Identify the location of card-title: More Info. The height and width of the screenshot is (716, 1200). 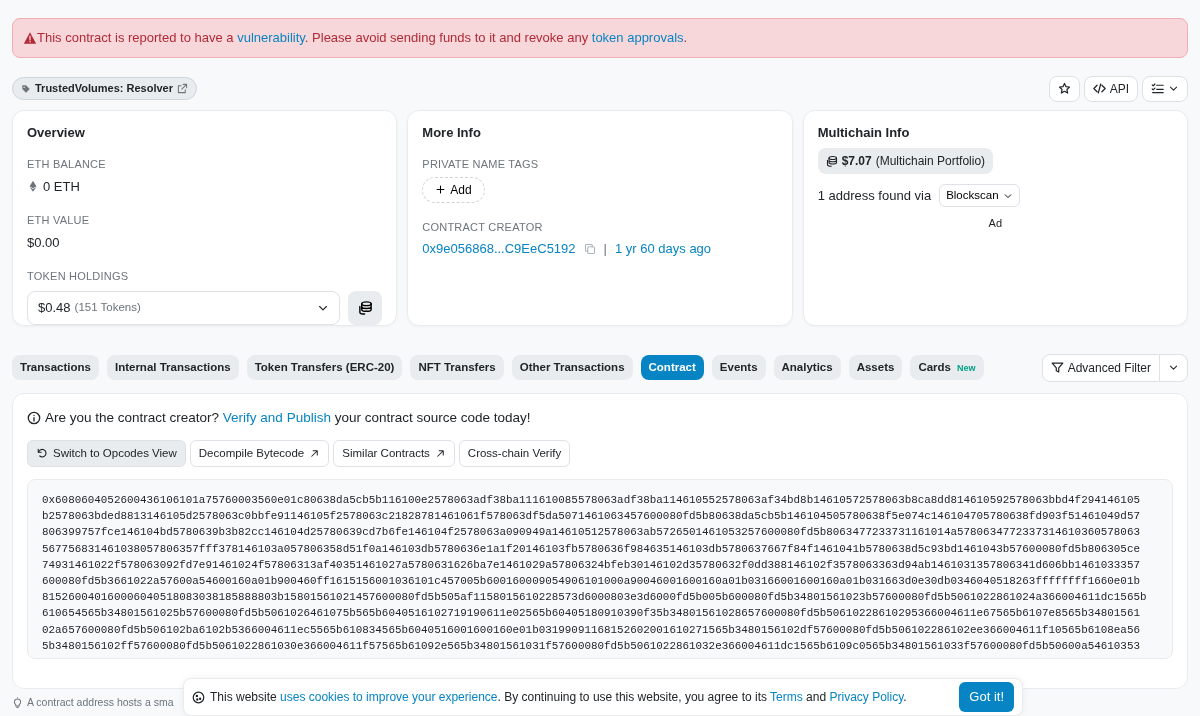
(452, 132).